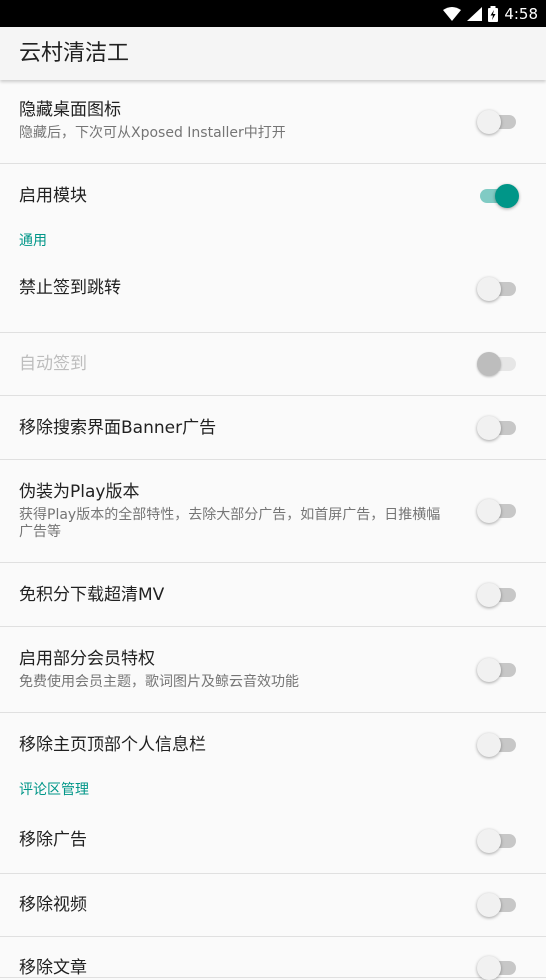 The image size is (546, 980). Describe the element at coordinates (53, 905) in the screenshot. I see `pref-title: 移除视频` at that location.